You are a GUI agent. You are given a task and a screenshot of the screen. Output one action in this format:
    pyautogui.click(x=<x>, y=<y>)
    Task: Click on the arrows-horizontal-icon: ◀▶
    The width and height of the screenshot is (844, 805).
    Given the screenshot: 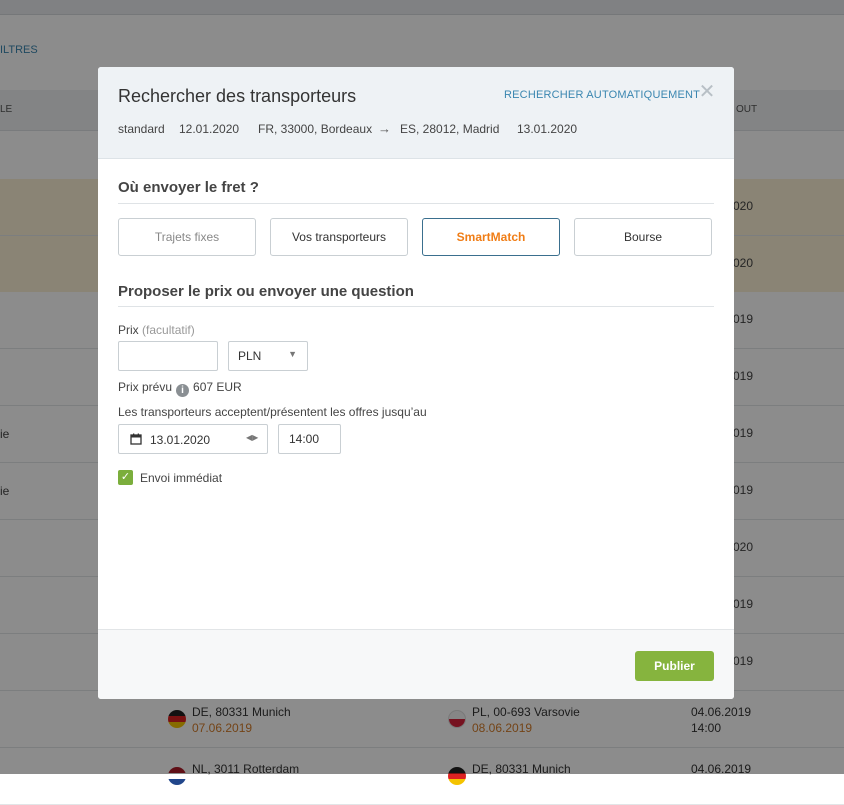 What is the action you would take?
    pyautogui.click(x=252, y=437)
    